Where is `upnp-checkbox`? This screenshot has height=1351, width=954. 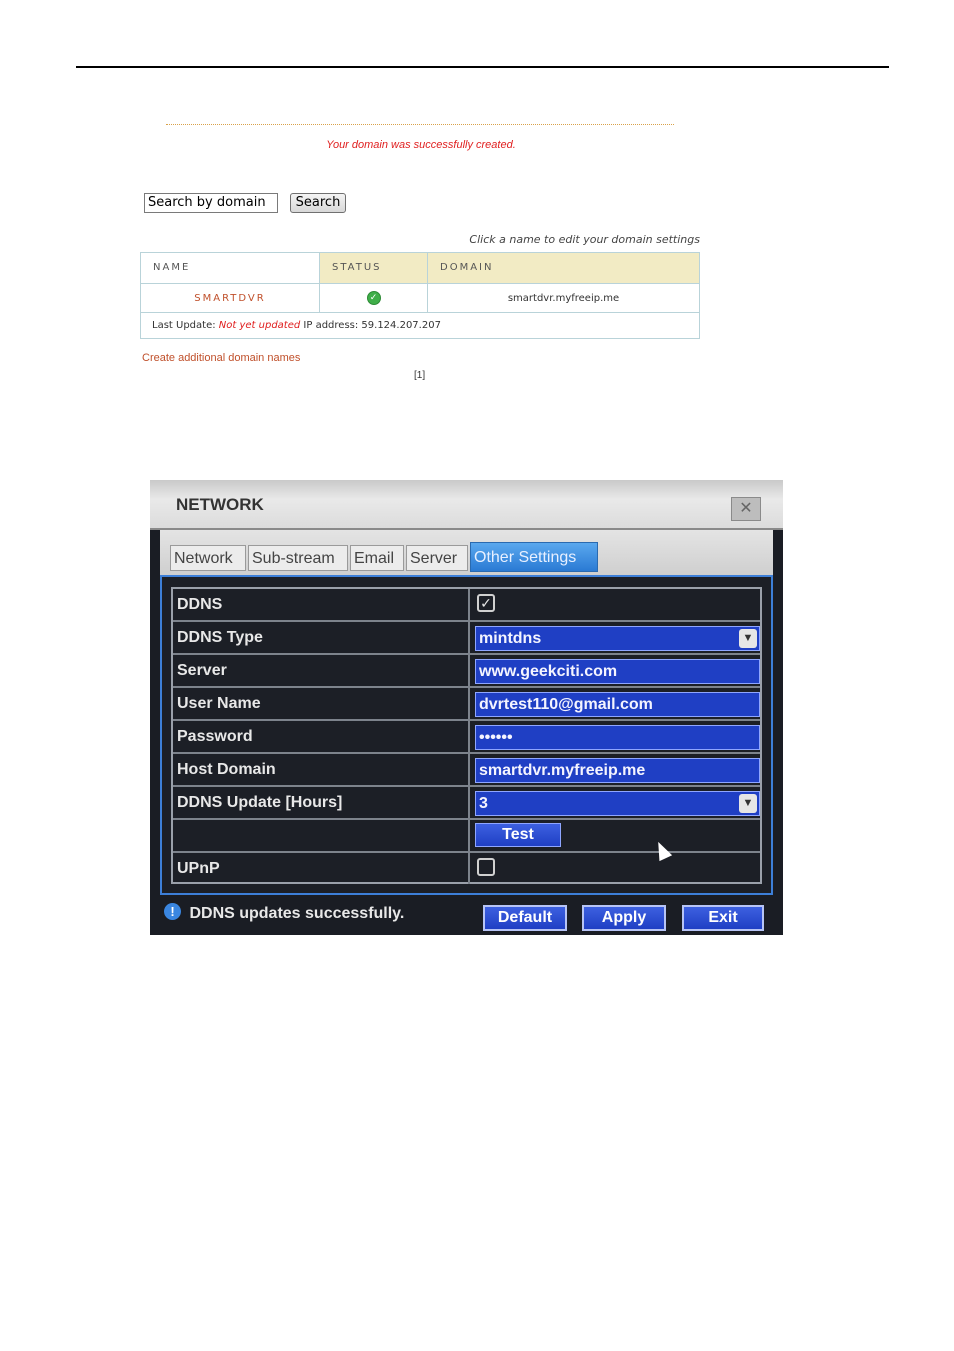 upnp-checkbox is located at coordinates (486, 867).